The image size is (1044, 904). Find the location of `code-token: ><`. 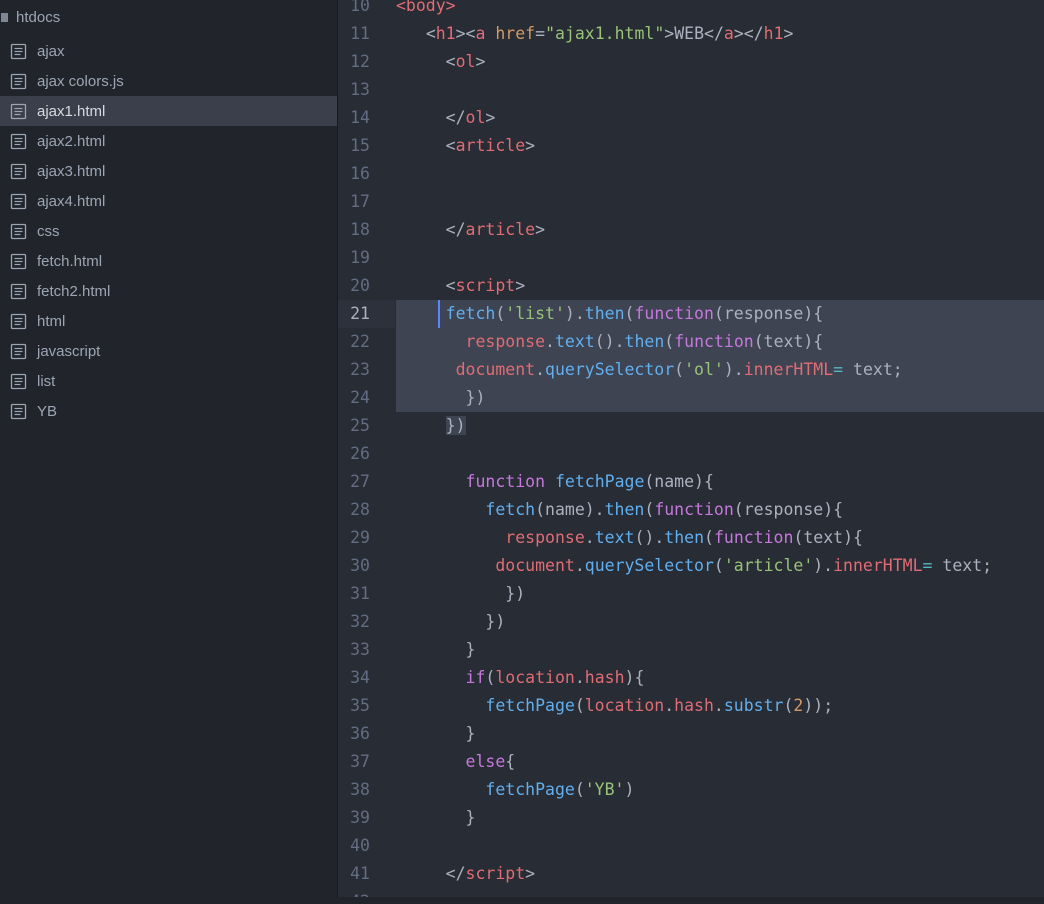

code-token: >< is located at coordinates (465, 33).